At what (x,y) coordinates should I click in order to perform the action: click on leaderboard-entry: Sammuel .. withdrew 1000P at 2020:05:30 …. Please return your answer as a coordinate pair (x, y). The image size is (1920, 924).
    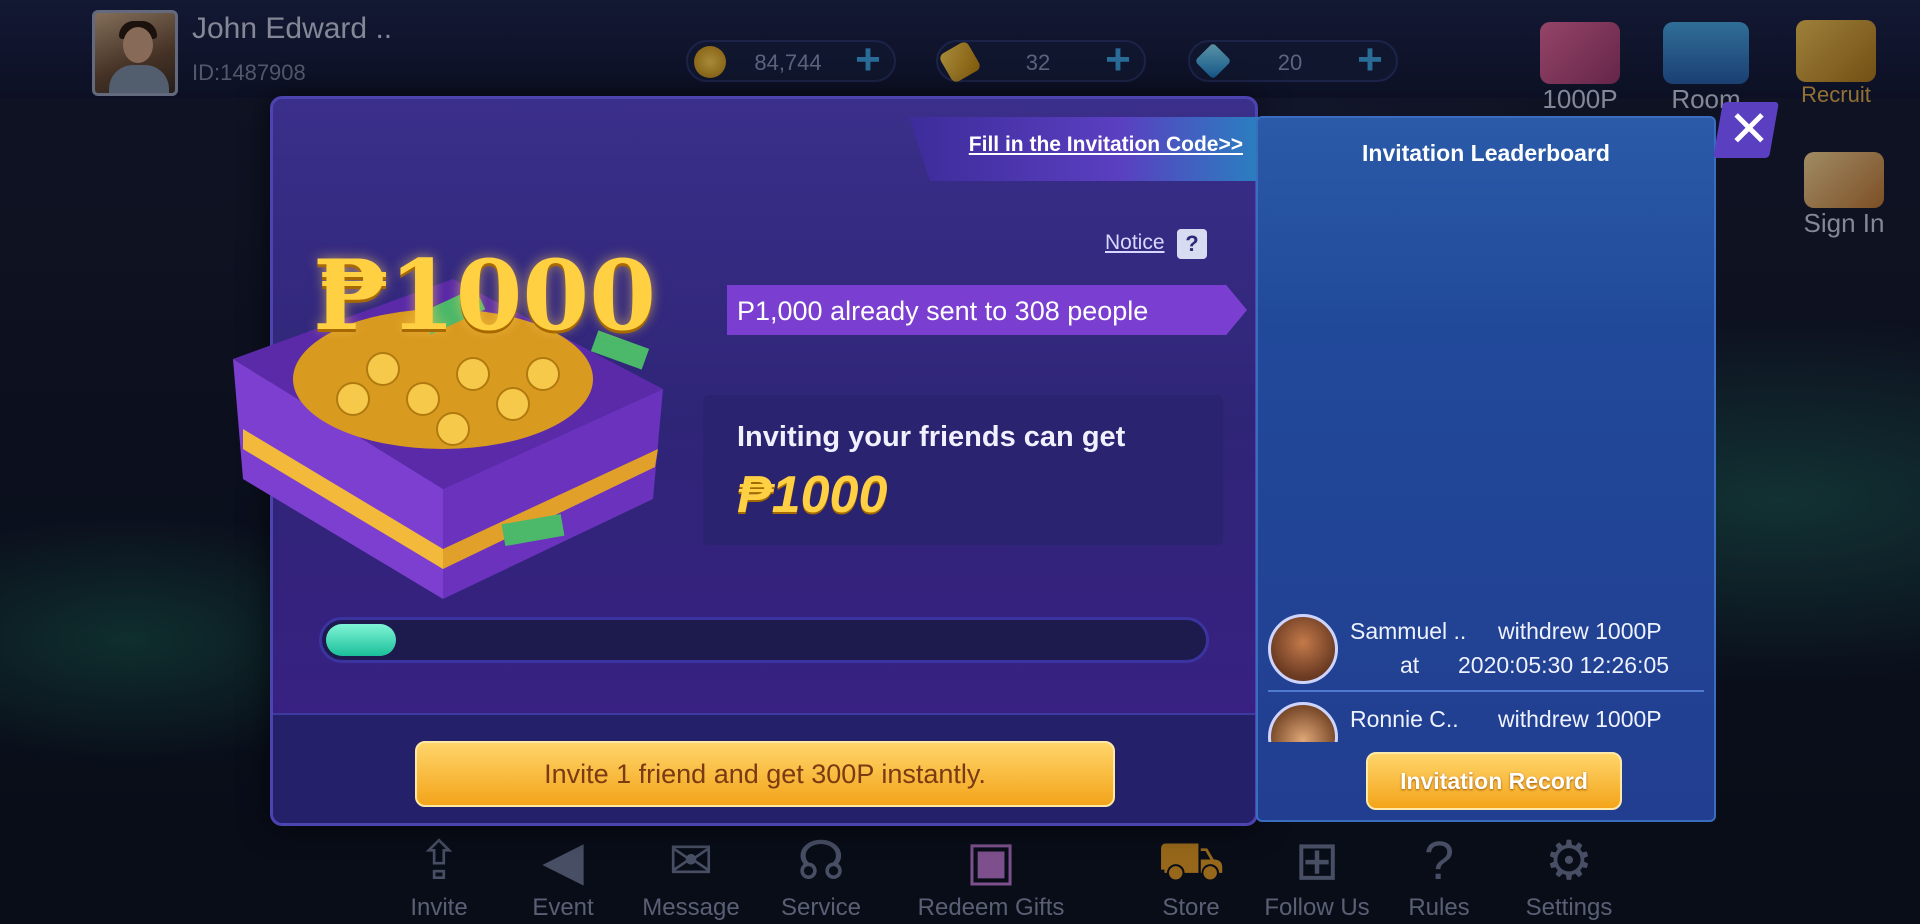
    Looking at the image, I should click on (1486, 652).